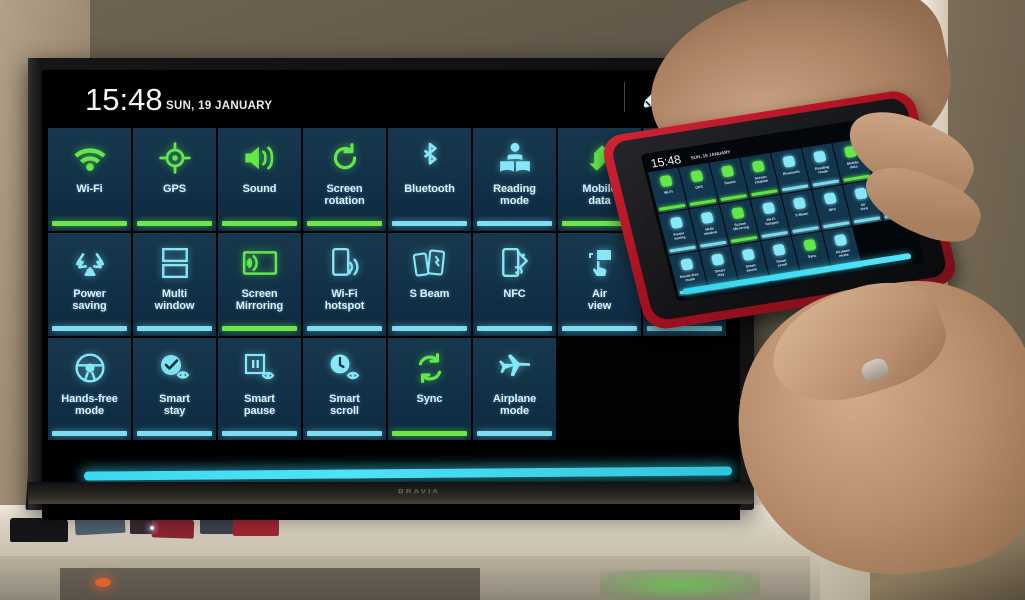 The height and width of the screenshot is (600, 1025). What do you see at coordinates (270, 584) in the screenshot?
I see `tv-stand-shelf` at bounding box center [270, 584].